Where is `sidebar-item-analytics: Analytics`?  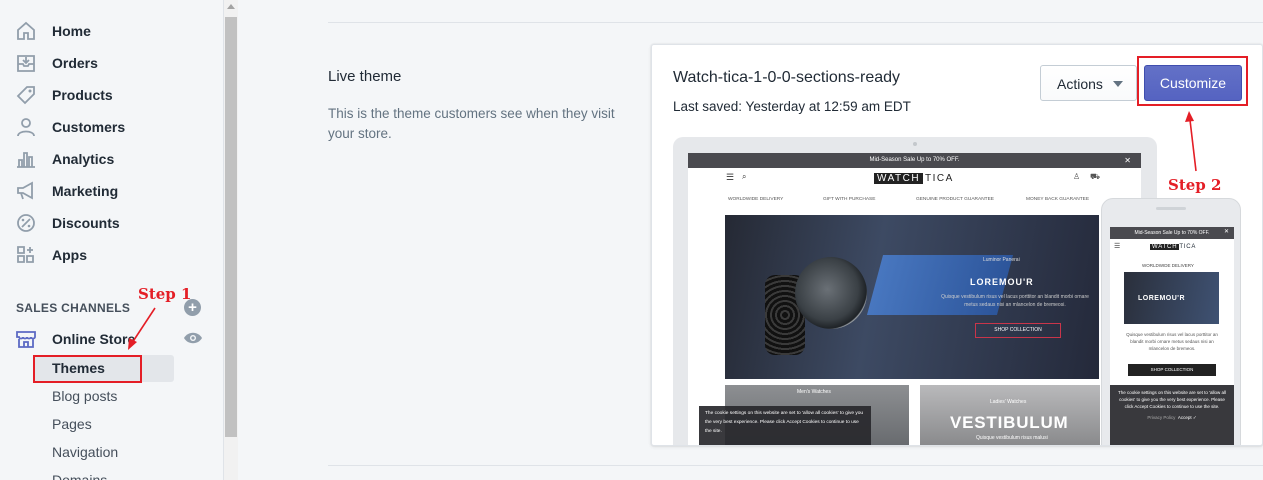 sidebar-item-analytics: Analytics is located at coordinates (112, 159).